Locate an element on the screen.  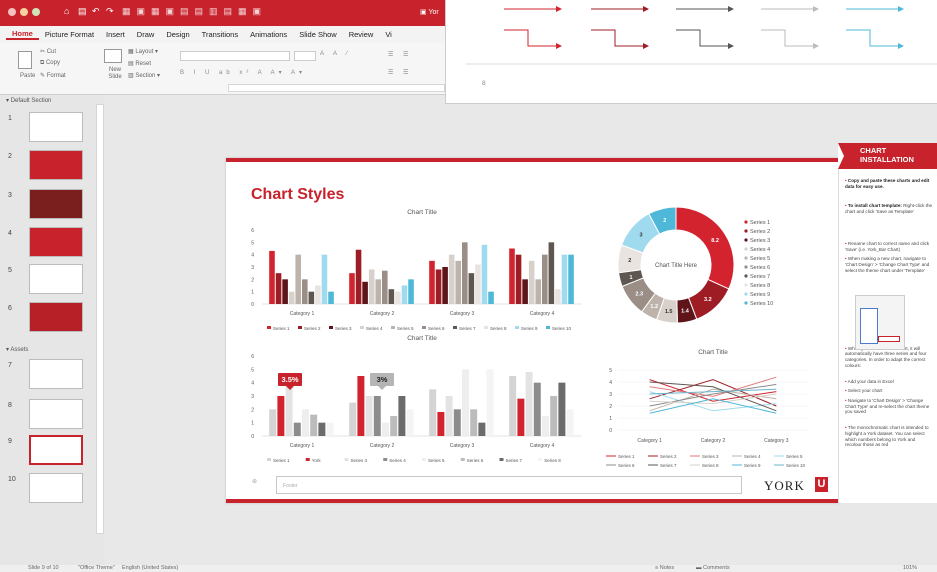
slice-label: 8.2 is located at coordinates (715, 241).